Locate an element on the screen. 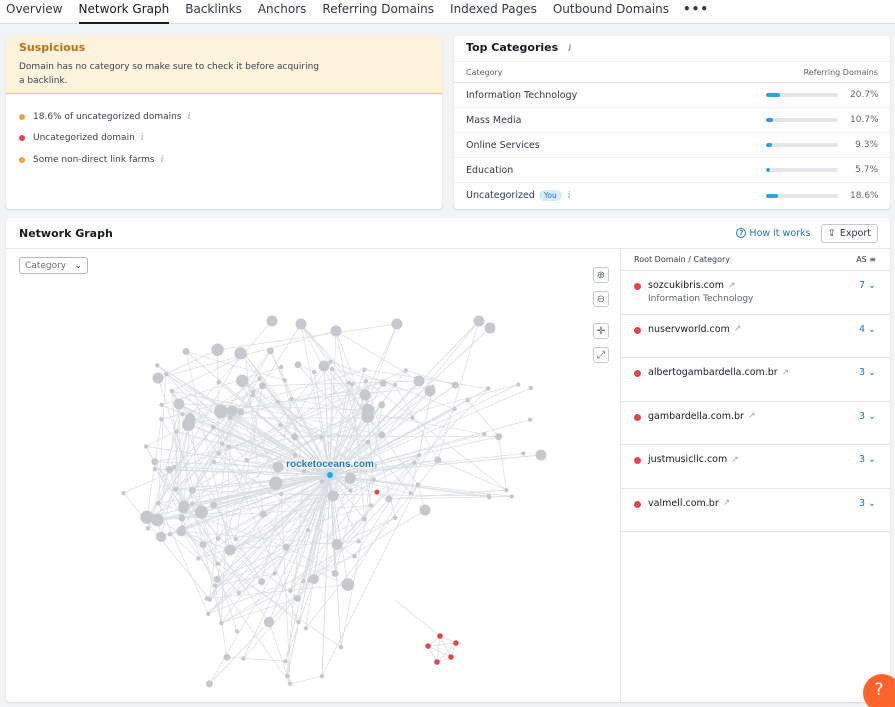  as-score: 4 ⌄ is located at coordinates (867, 329).